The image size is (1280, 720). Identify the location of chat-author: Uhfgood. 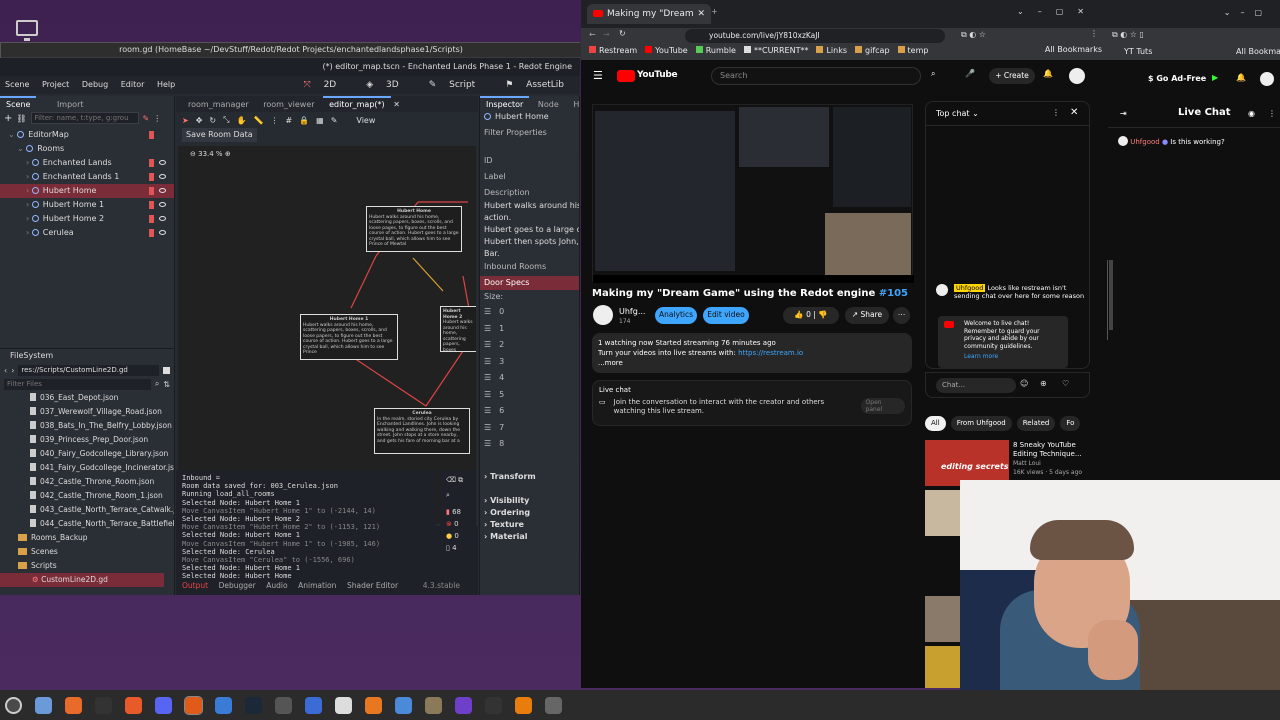
(1144, 142).